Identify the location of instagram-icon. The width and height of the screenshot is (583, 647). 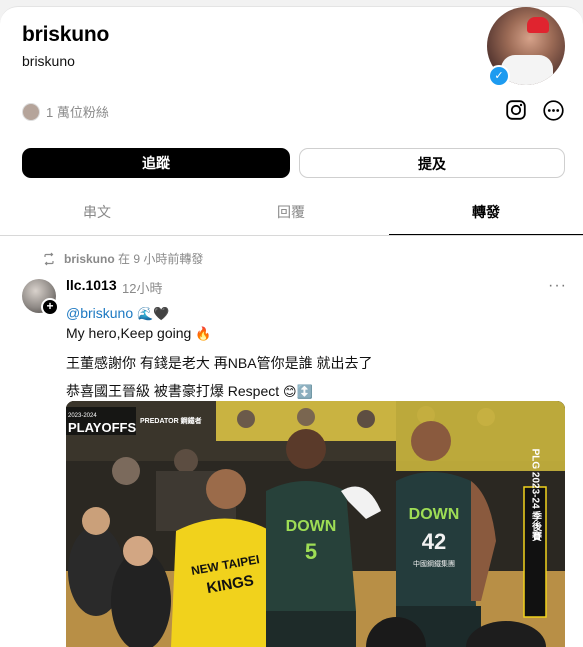
(516, 110).